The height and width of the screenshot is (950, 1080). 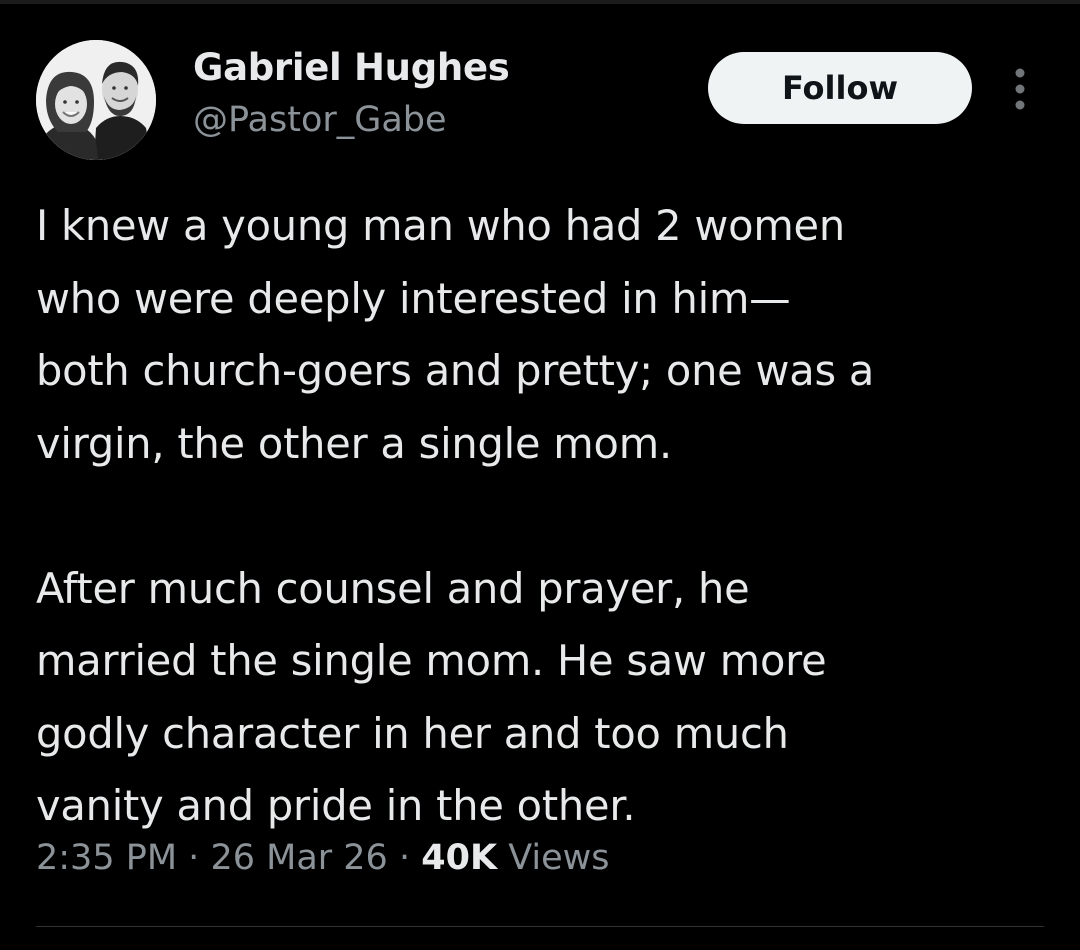 What do you see at coordinates (320, 120) in the screenshot?
I see `author-handle: @Pastor_Gabe` at bounding box center [320, 120].